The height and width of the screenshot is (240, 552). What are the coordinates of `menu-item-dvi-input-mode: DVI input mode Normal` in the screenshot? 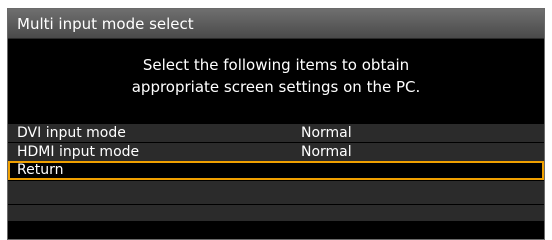 It's located at (276, 132).